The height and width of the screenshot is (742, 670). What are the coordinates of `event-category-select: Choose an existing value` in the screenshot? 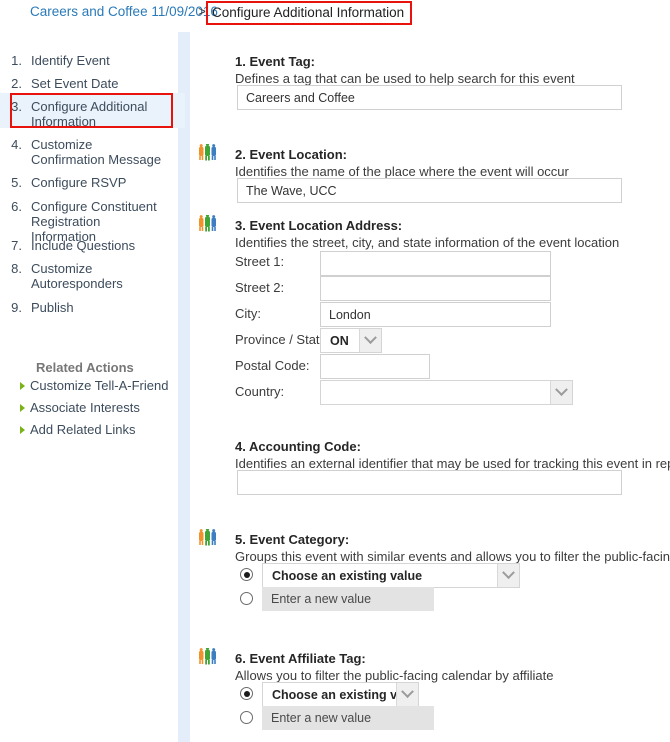 It's located at (391, 575).